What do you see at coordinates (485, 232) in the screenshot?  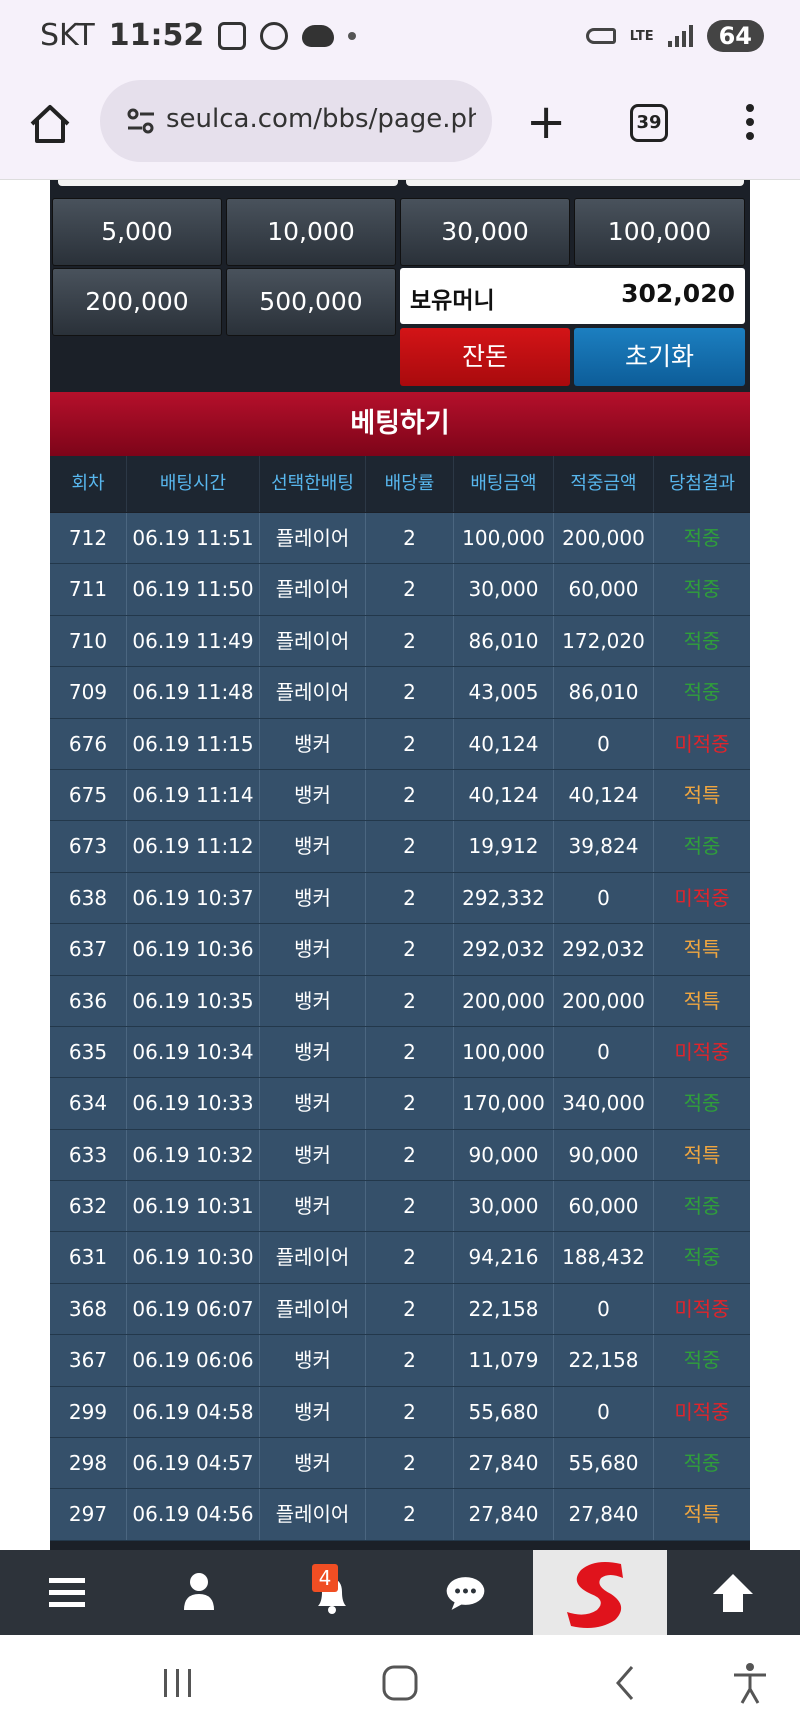 I see `amount-button-30000: 30,000` at bounding box center [485, 232].